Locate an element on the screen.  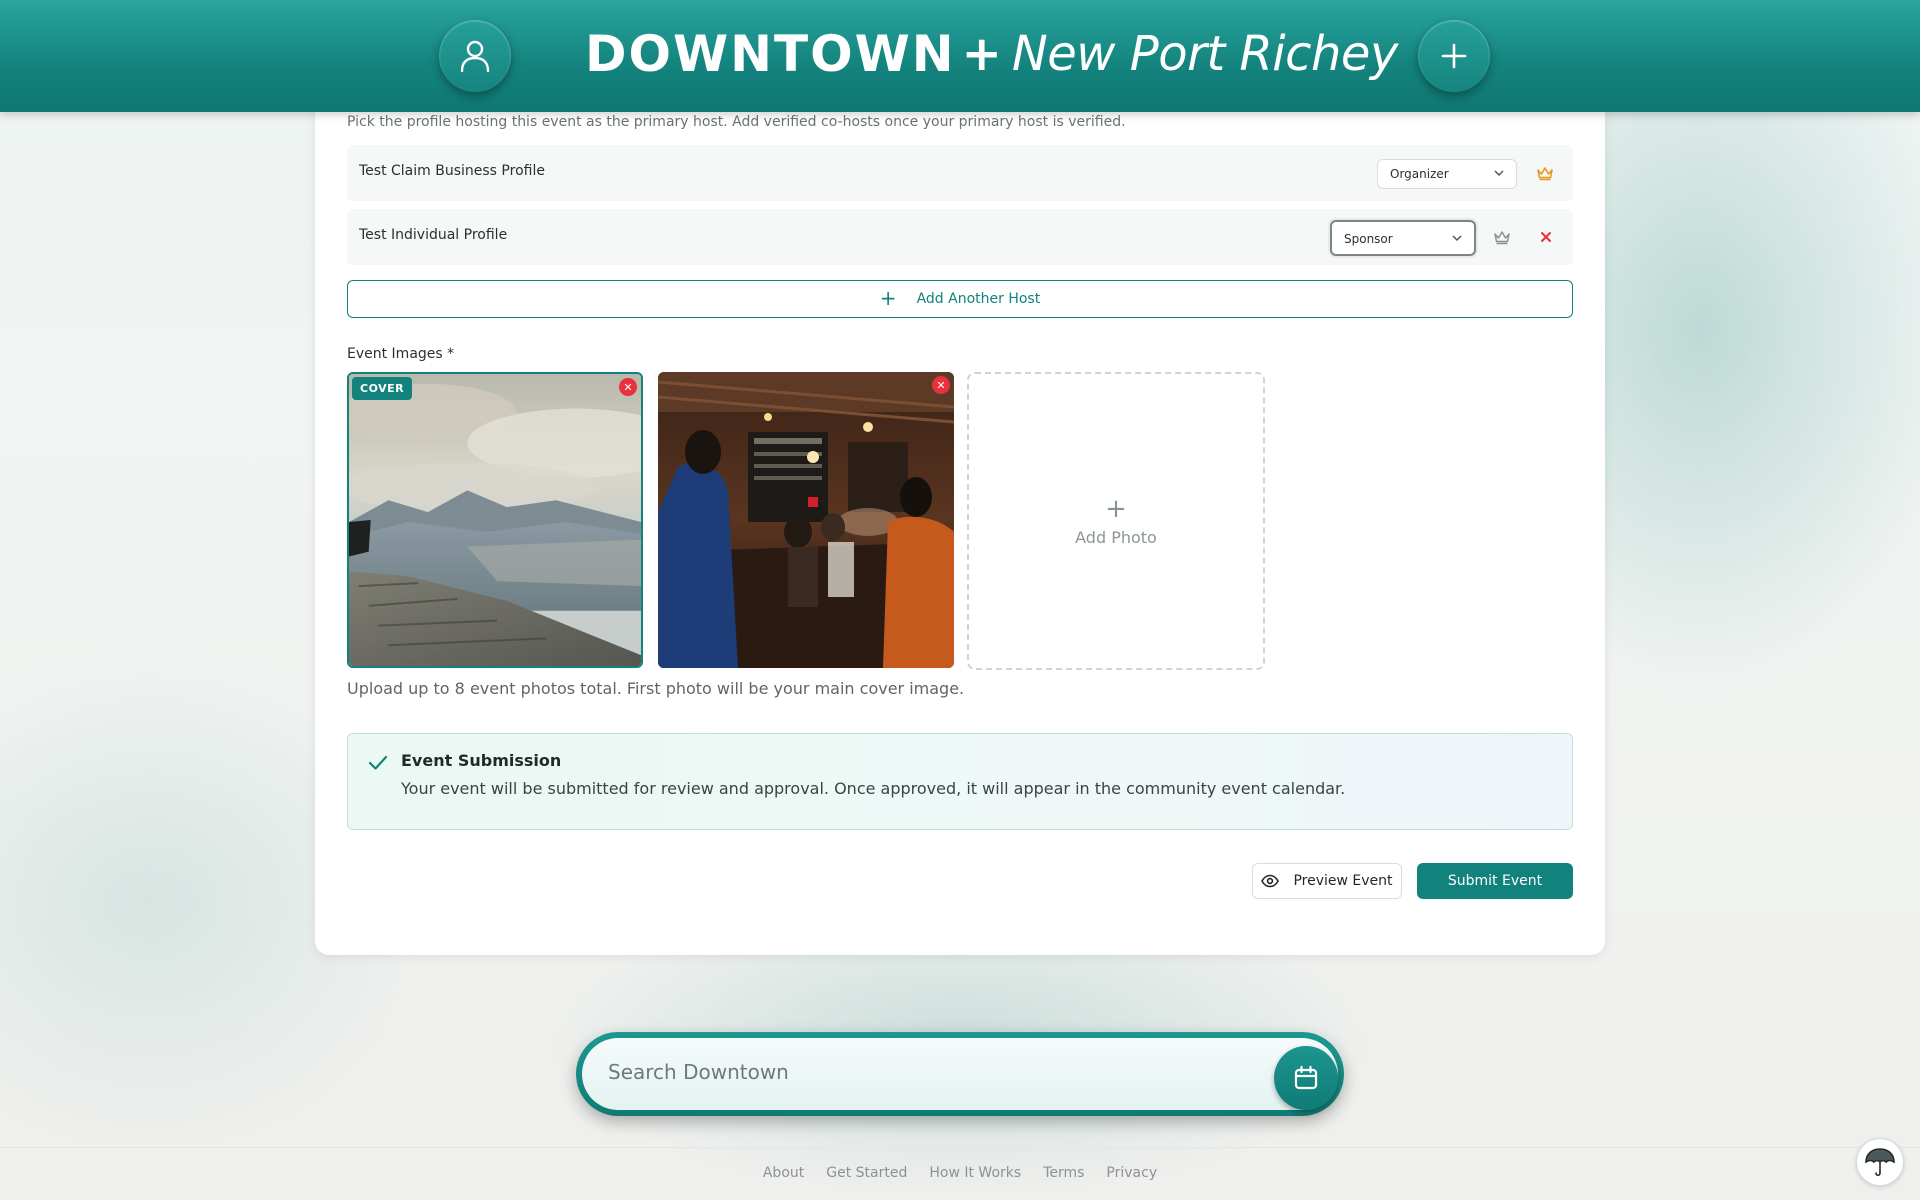
cover-badge: COVER is located at coordinates (382, 388).